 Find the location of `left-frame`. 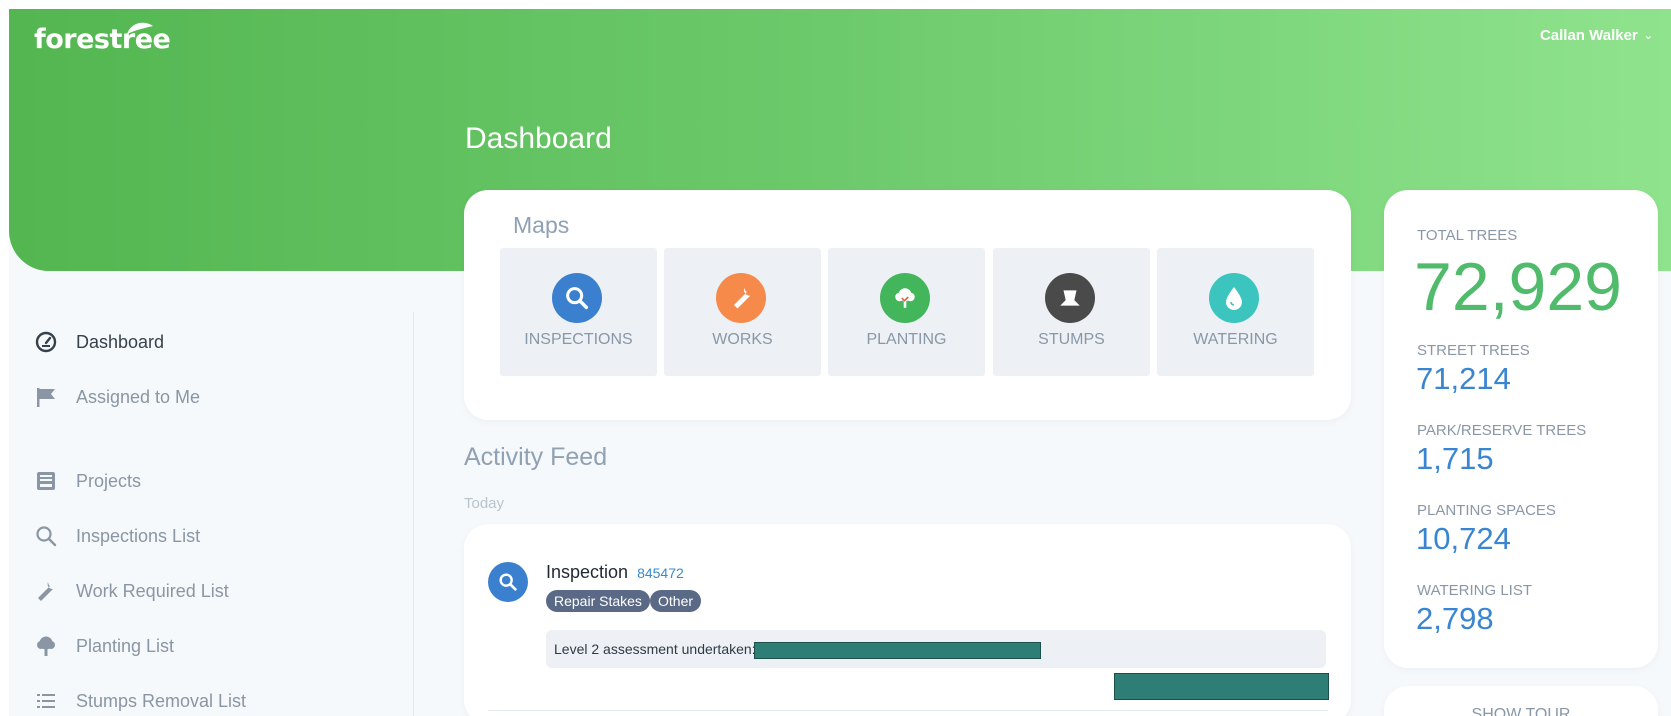

left-frame is located at coordinates (4, 358).